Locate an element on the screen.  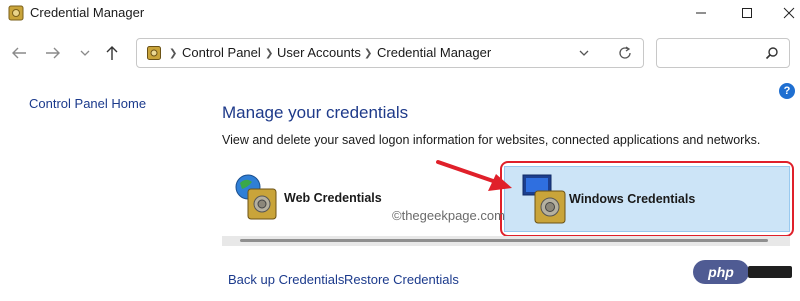
window-title: Credential Manager is located at coordinates (87, 12).